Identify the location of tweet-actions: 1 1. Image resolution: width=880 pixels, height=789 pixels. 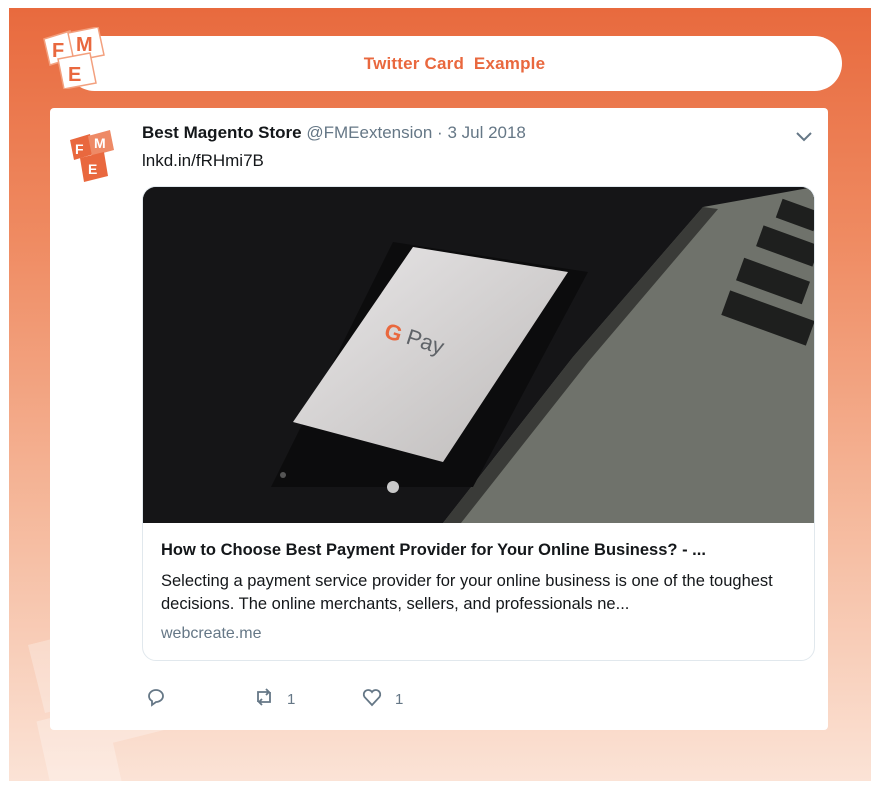
(345, 701).